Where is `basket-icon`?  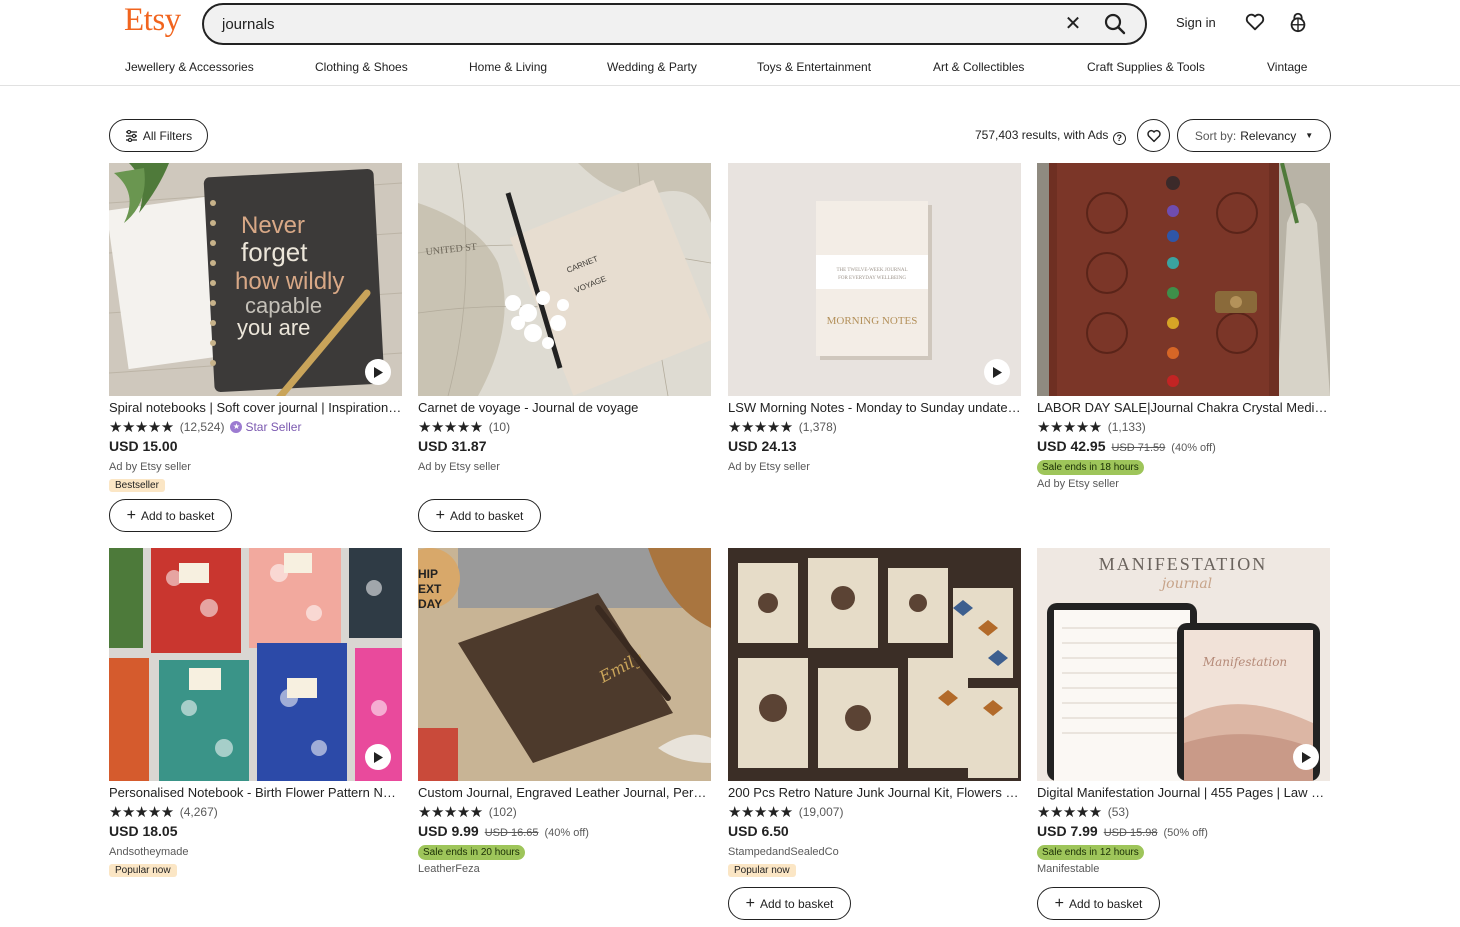 basket-icon is located at coordinates (1298, 22).